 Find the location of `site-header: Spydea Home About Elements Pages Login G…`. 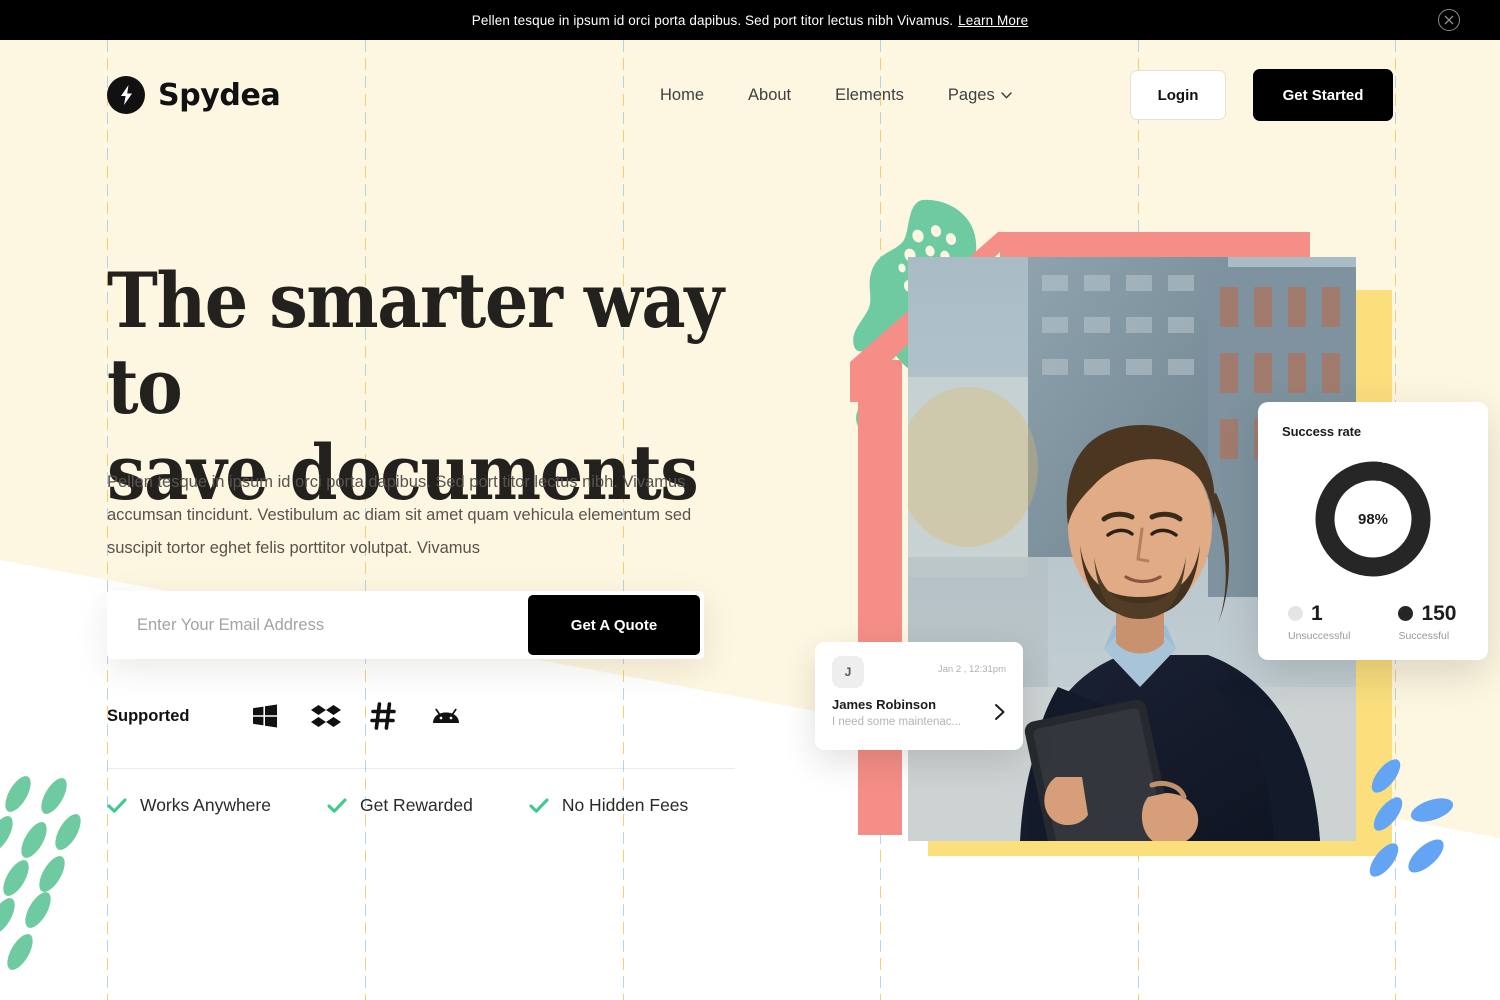

site-header: Spydea Home About Elements Pages Login G… is located at coordinates (750, 95).